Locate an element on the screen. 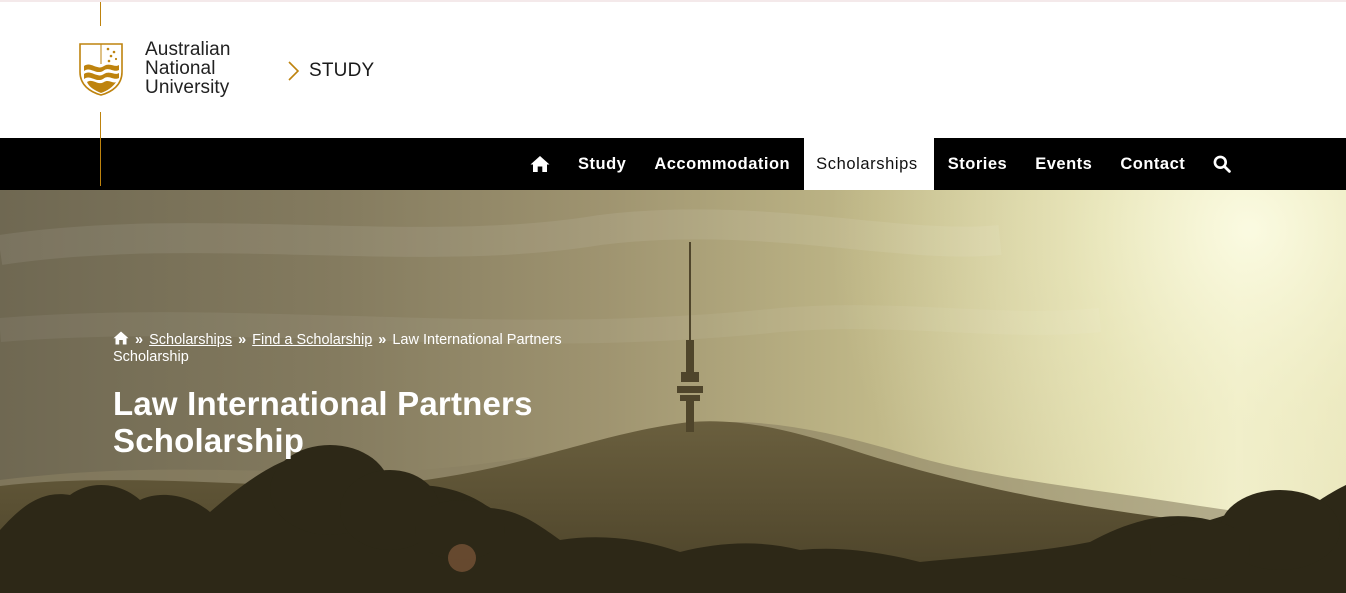  page-title: Law International Partners Scholarship is located at coordinates (323, 422).